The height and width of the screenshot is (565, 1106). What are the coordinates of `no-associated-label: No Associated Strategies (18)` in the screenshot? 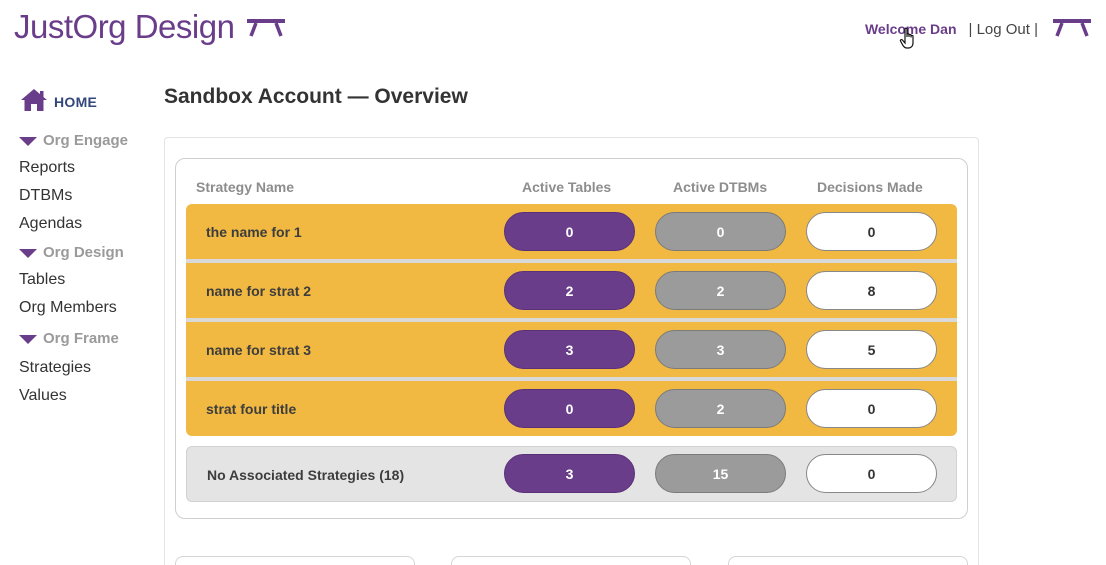 It's located at (306, 475).